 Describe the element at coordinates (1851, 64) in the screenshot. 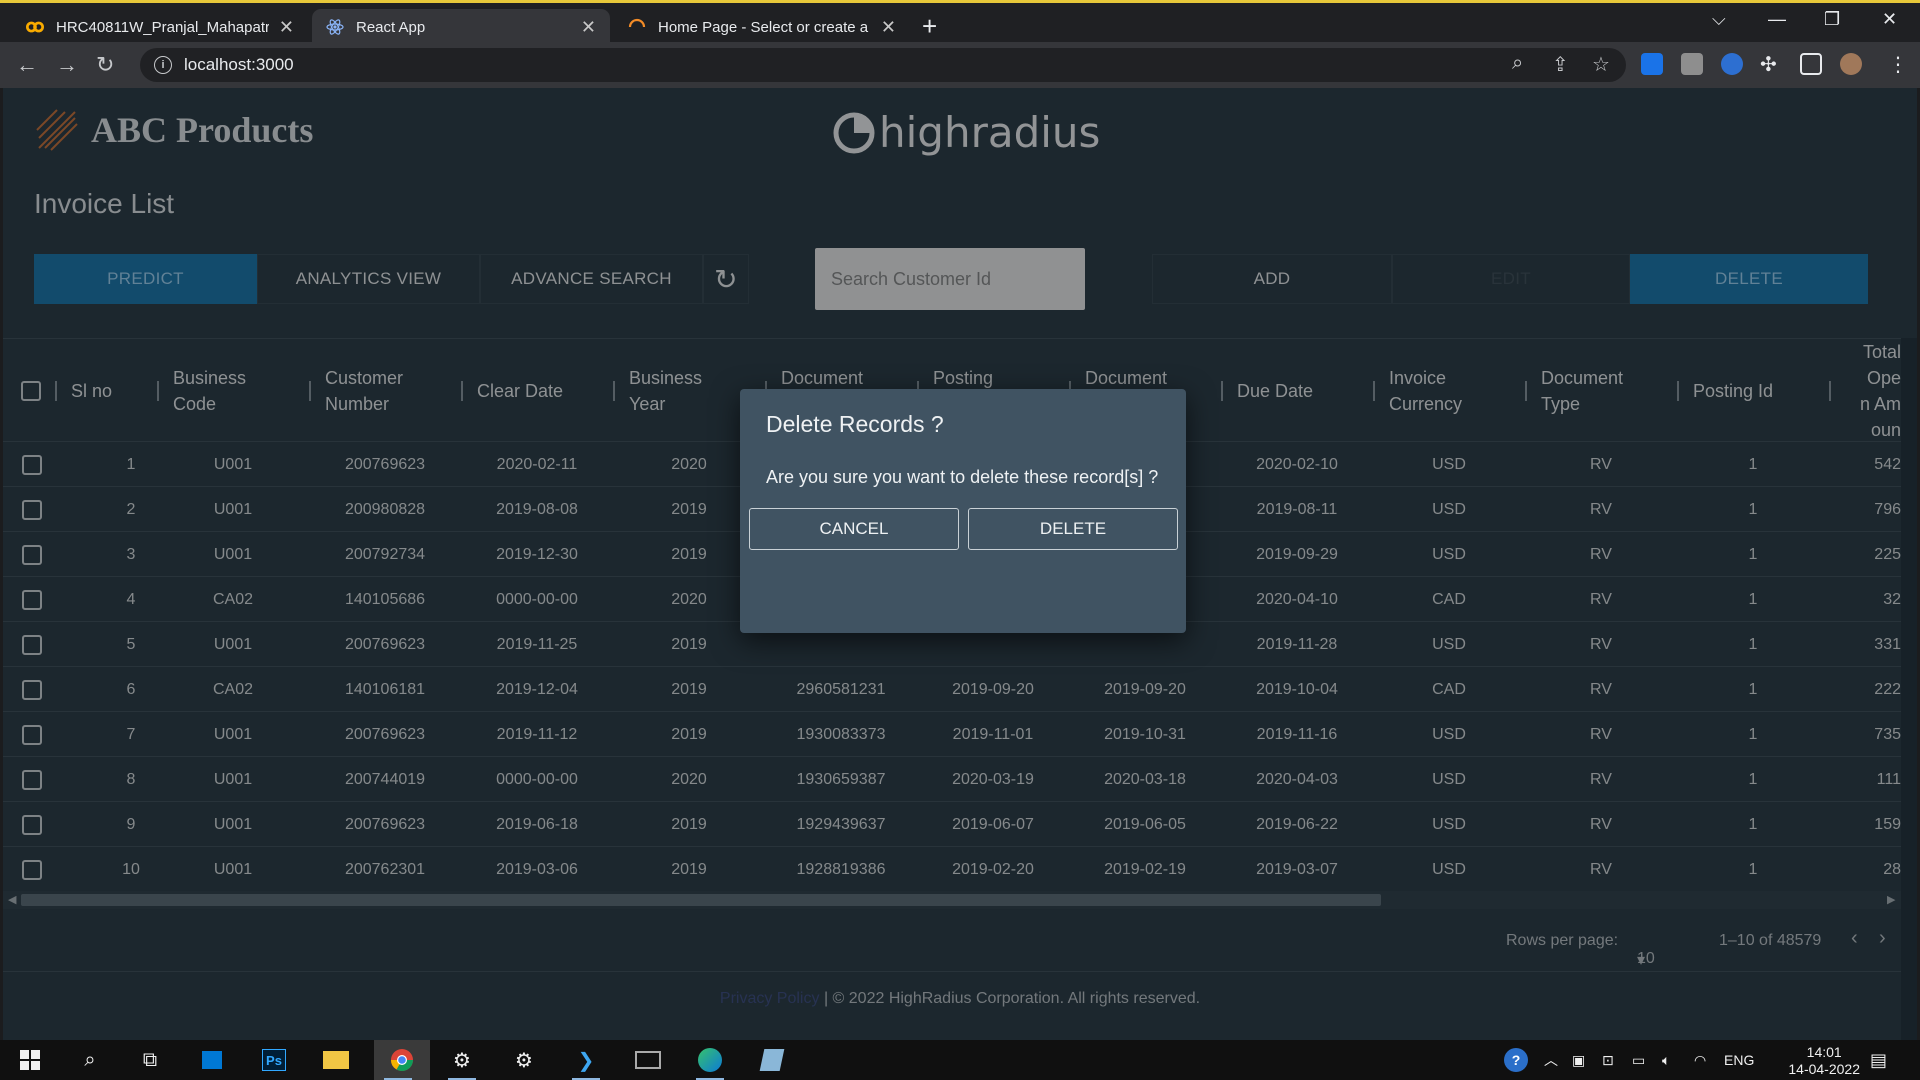

I see `profile-avatar` at that location.